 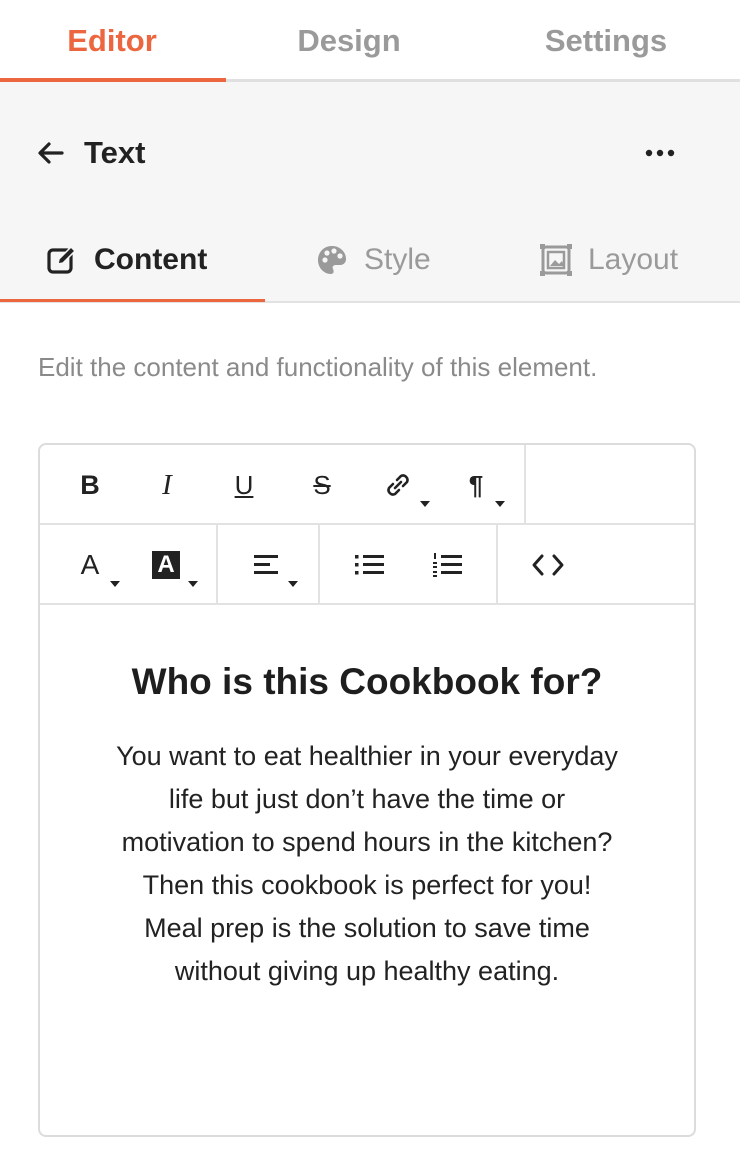 What do you see at coordinates (398, 485) in the screenshot?
I see `link-icon` at bounding box center [398, 485].